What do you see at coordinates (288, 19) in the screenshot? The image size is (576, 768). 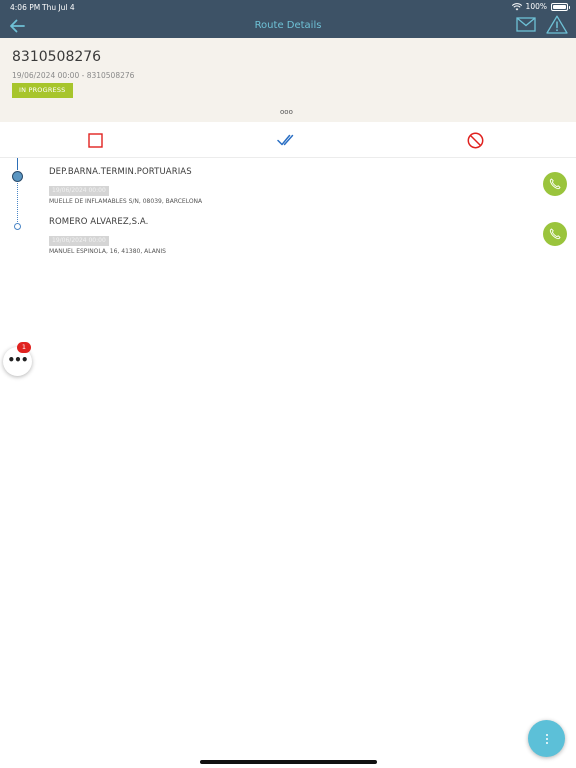 I see `navigation-bar: 4:06 PM Thu Jul 4 100% Route Details` at bounding box center [288, 19].